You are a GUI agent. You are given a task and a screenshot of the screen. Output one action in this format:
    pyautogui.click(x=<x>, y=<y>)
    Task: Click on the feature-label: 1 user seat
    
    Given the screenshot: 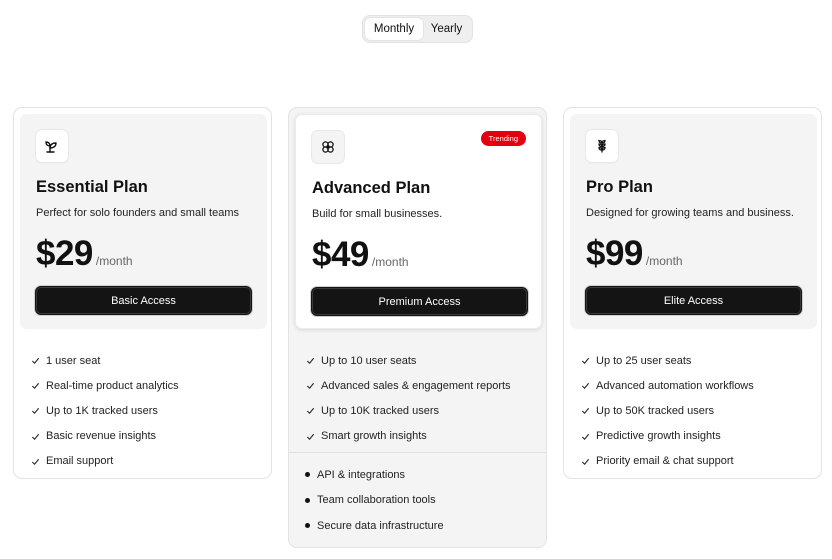 What is the action you would take?
    pyautogui.click(x=73, y=360)
    